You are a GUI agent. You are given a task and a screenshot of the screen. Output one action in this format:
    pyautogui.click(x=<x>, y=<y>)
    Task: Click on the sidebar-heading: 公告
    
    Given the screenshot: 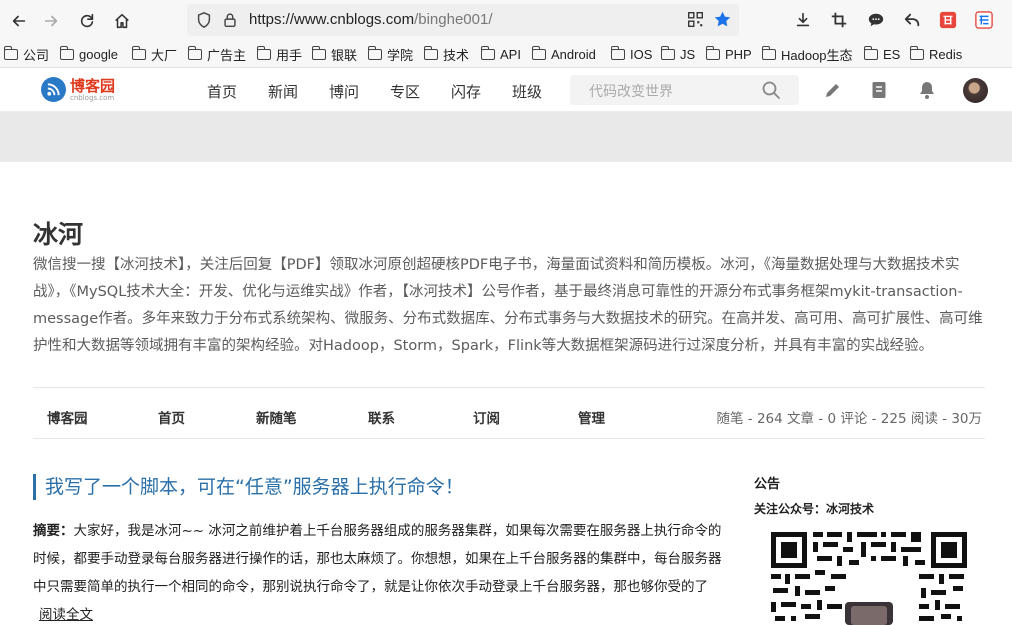 What is the action you would take?
    pyautogui.click(x=767, y=484)
    